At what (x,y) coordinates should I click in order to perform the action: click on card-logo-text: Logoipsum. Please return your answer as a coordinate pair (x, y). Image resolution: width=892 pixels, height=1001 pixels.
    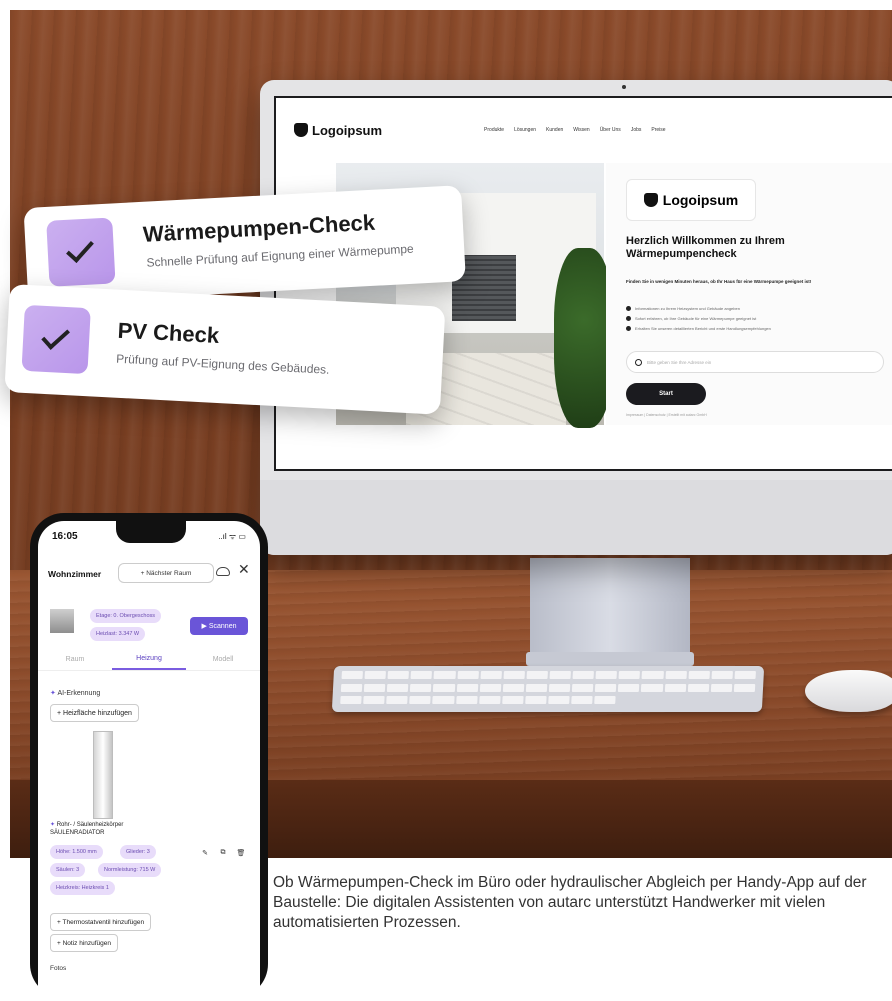
    Looking at the image, I should click on (700, 200).